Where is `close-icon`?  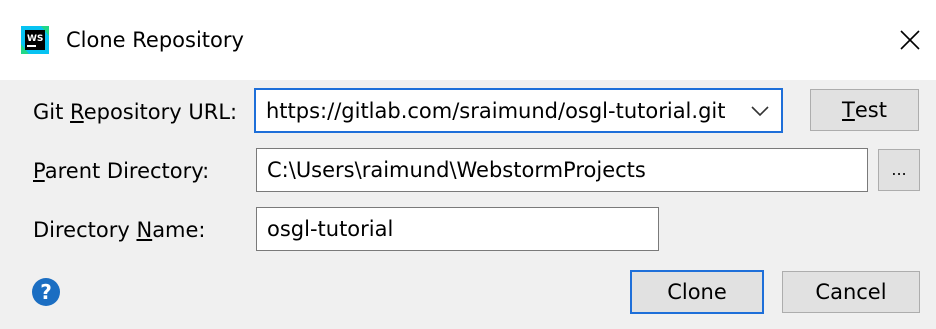
close-icon is located at coordinates (910, 40).